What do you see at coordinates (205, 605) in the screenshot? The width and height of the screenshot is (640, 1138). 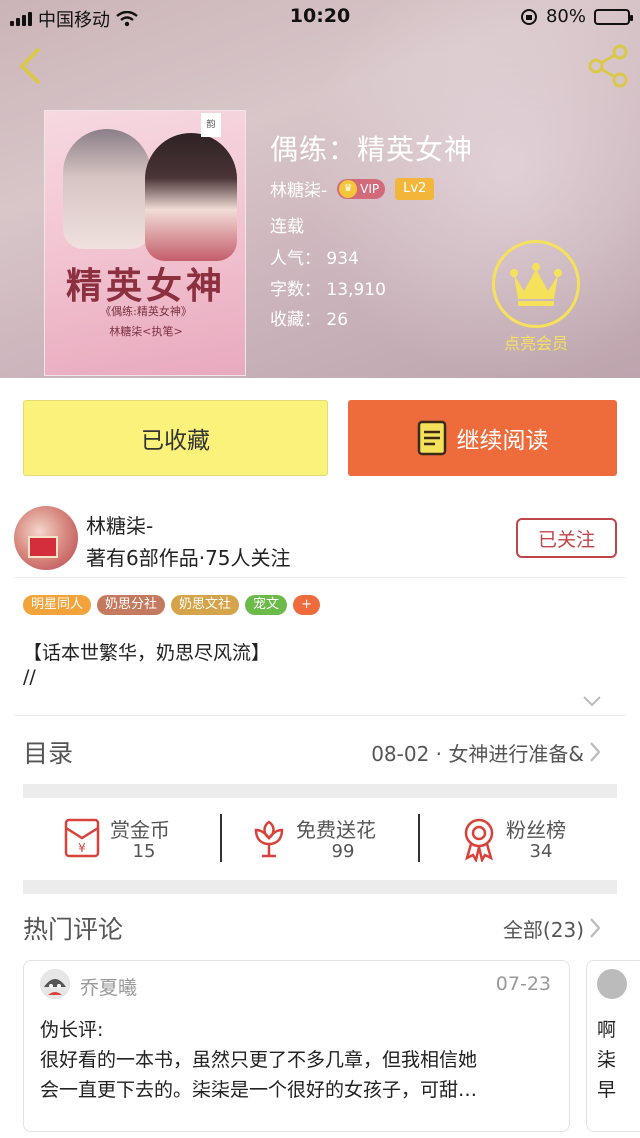 I see `tag-item: 奶思文社` at bounding box center [205, 605].